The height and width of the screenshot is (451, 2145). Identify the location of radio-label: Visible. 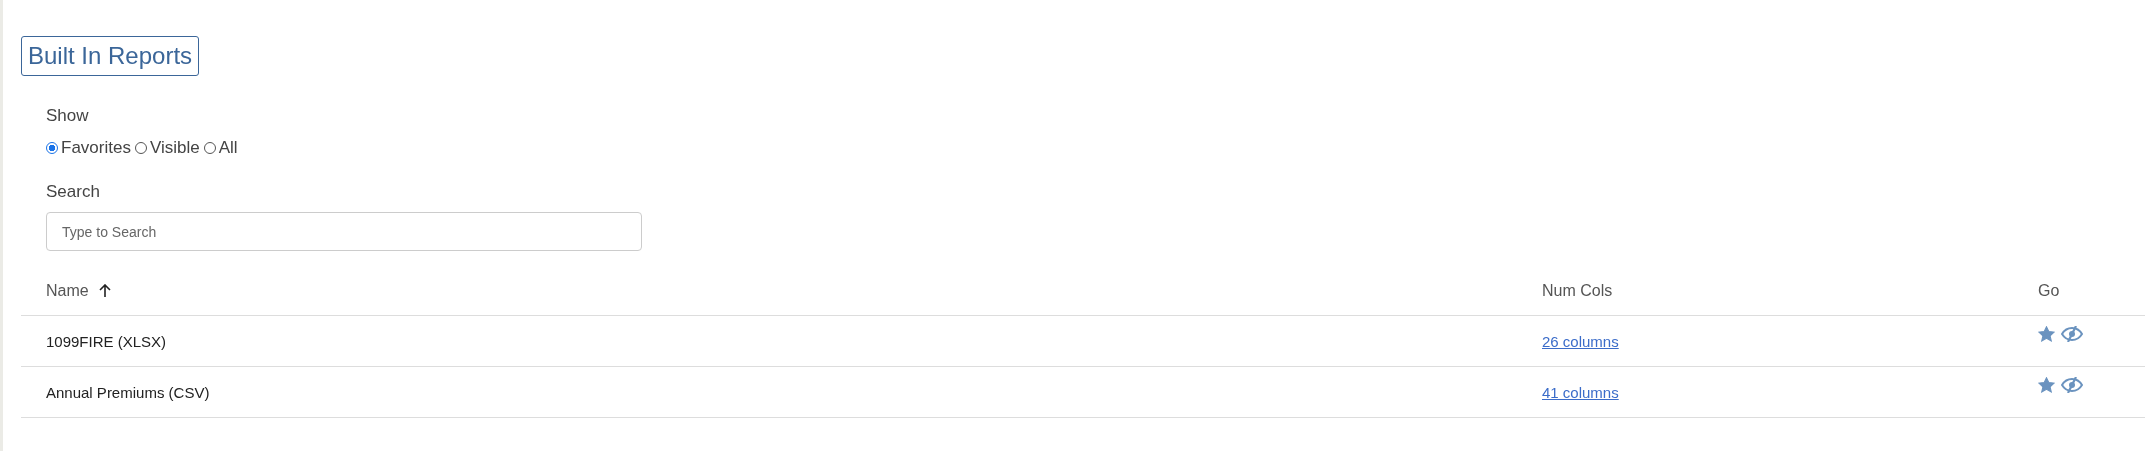
(174, 148).